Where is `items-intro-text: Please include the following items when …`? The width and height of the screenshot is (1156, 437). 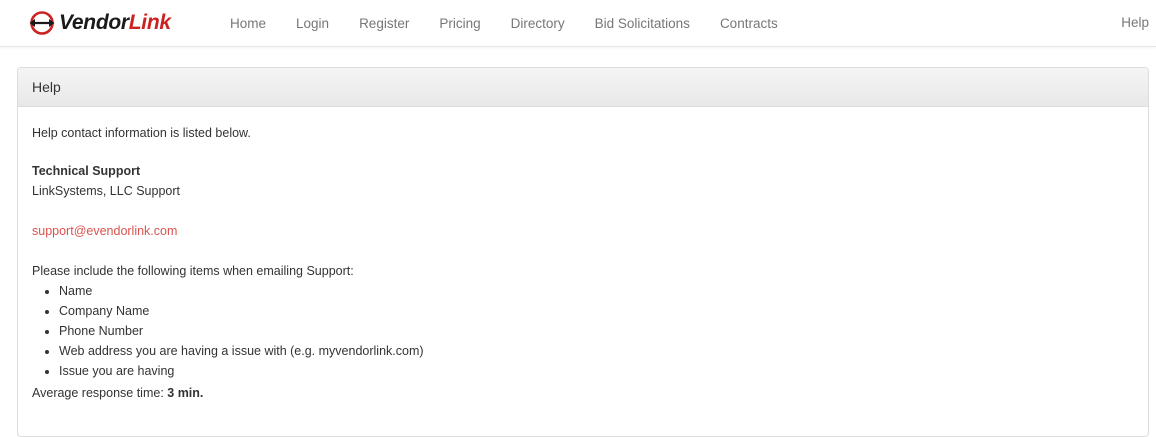
items-intro-text: Please include the following items when … is located at coordinates (193, 271).